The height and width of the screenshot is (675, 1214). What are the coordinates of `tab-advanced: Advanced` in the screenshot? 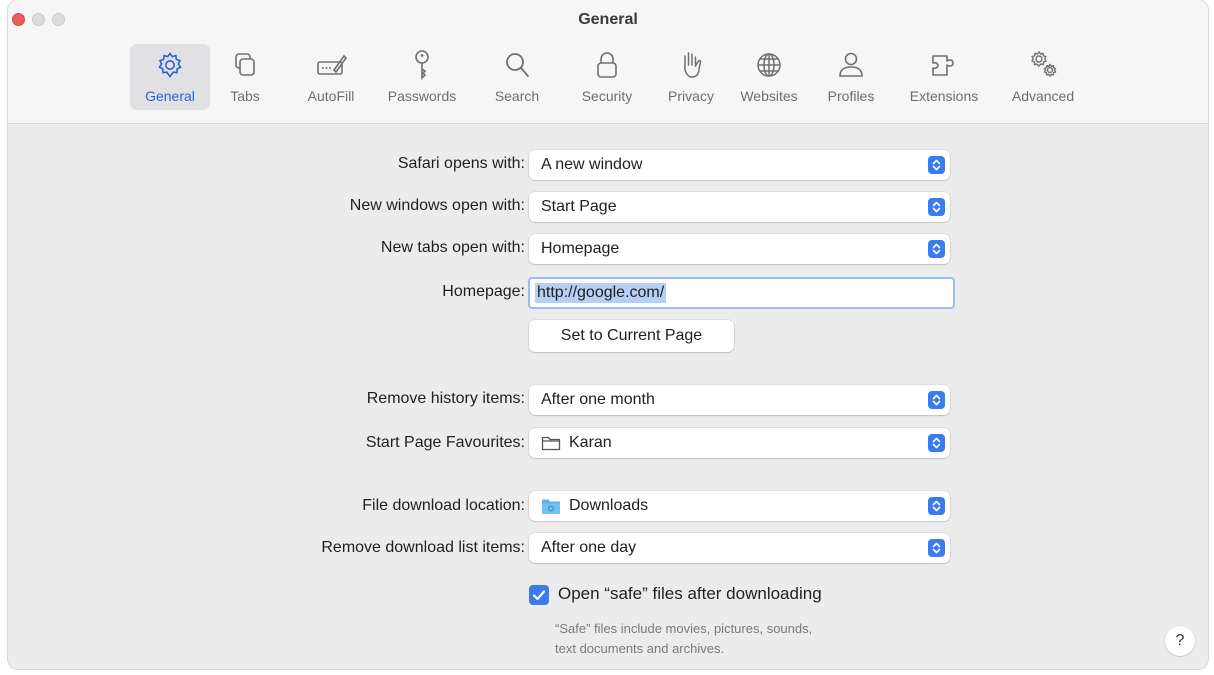 It's located at (1043, 77).